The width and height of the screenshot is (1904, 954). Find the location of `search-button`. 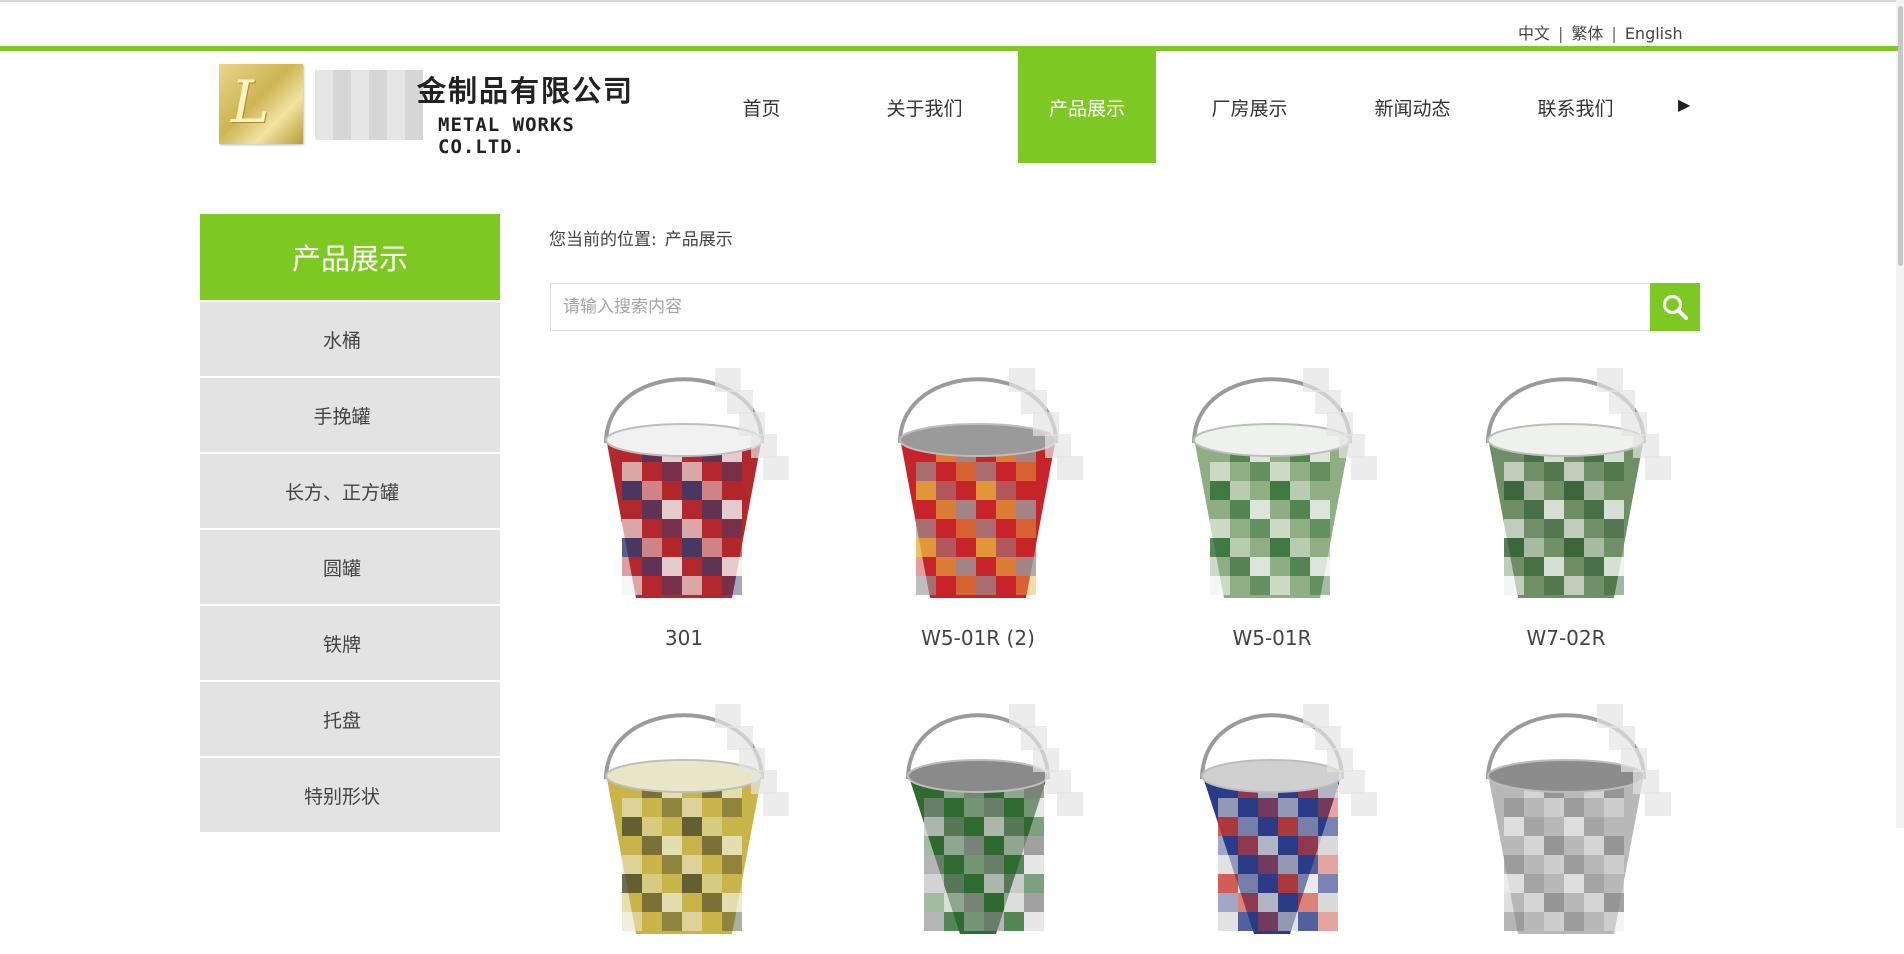

search-button is located at coordinates (1675, 307).